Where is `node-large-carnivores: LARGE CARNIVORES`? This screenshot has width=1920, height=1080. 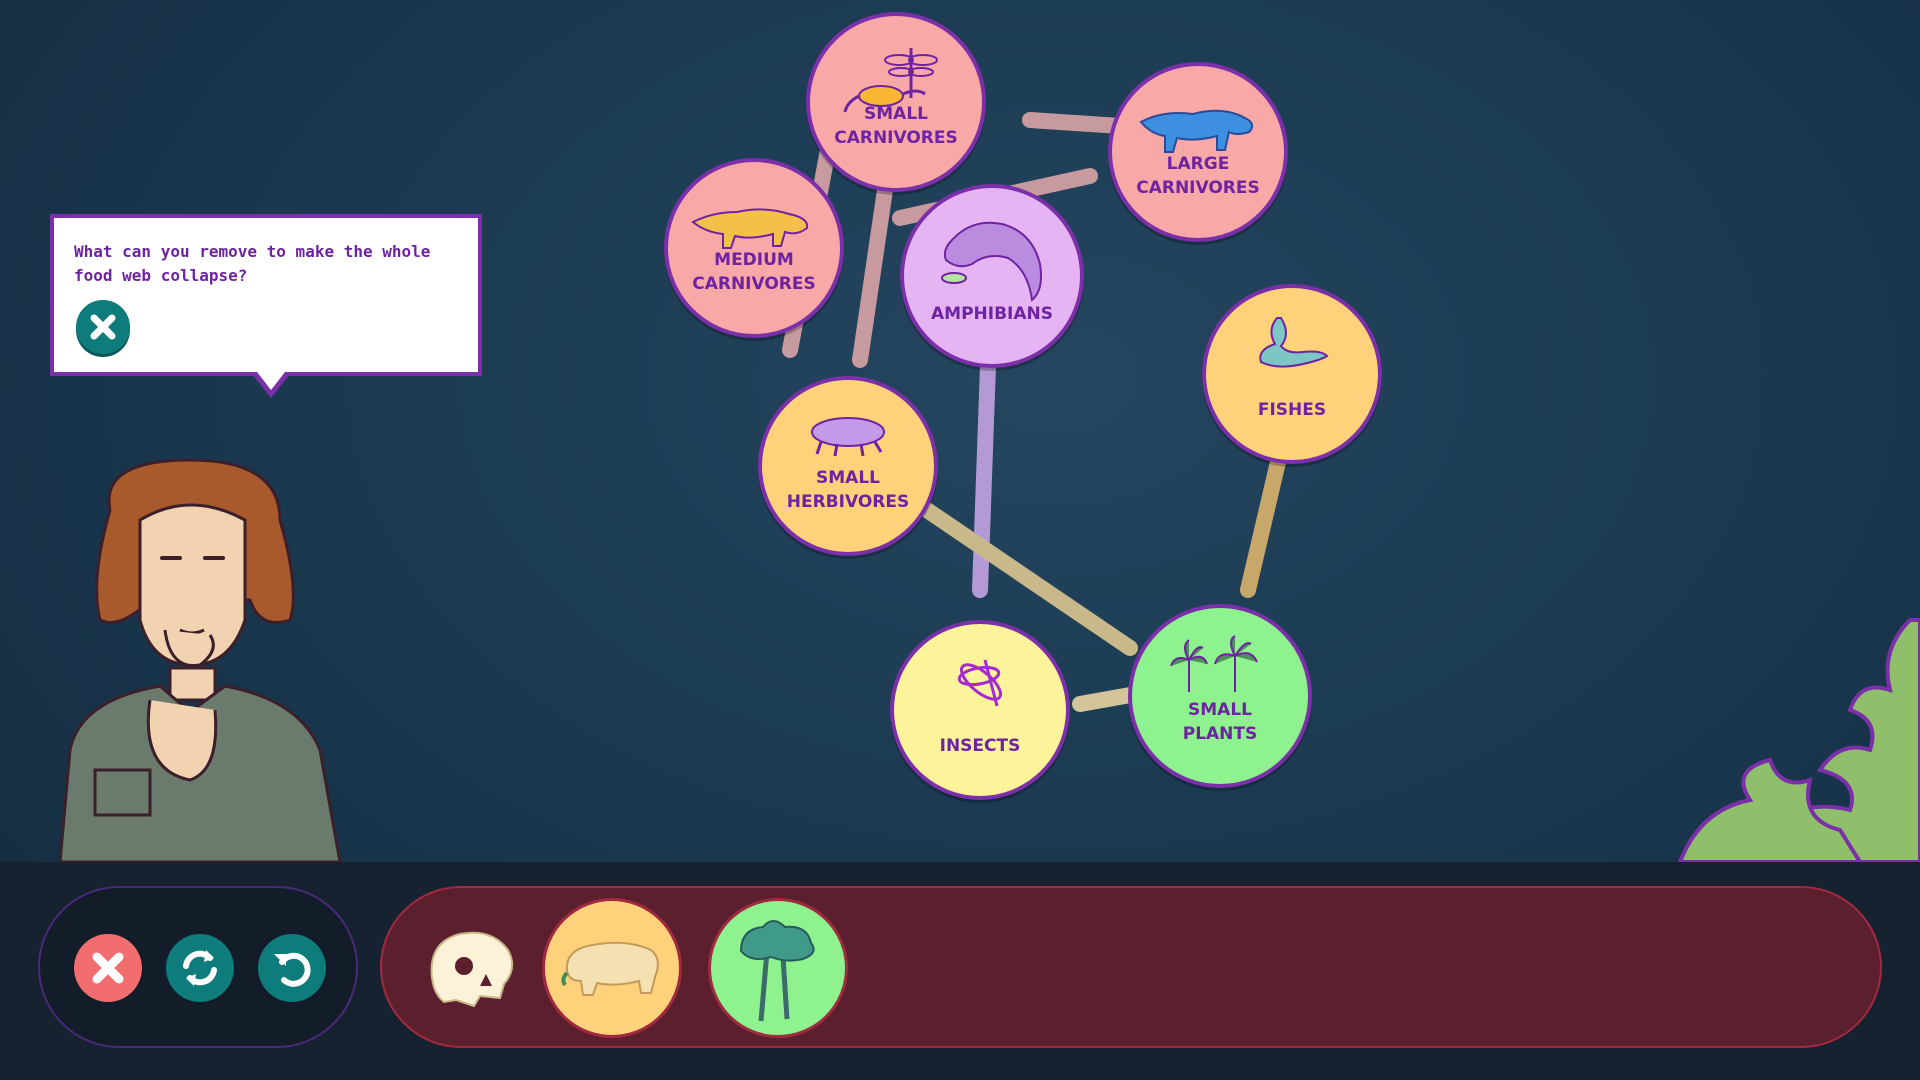
node-large-carnivores: LARGE CARNIVORES is located at coordinates (1198, 152).